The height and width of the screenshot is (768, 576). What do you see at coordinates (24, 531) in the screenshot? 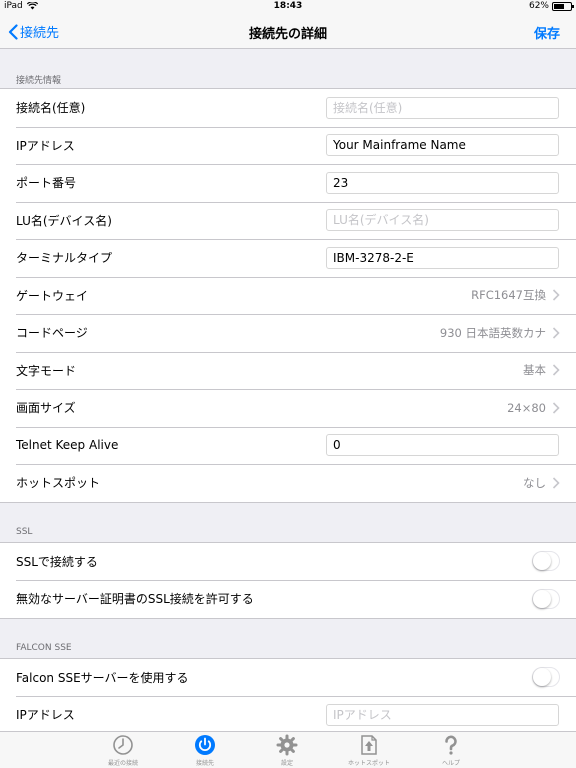
I see `section-header-ssl: SSL` at bounding box center [24, 531].